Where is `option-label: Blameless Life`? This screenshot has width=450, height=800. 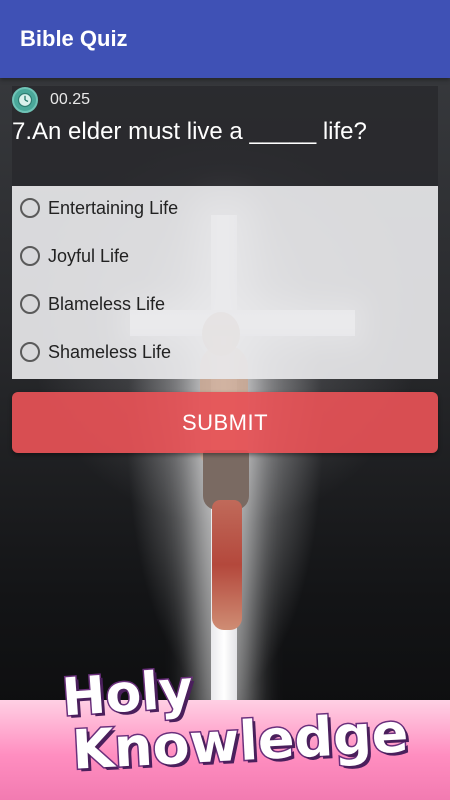 option-label: Blameless Life is located at coordinates (107, 303).